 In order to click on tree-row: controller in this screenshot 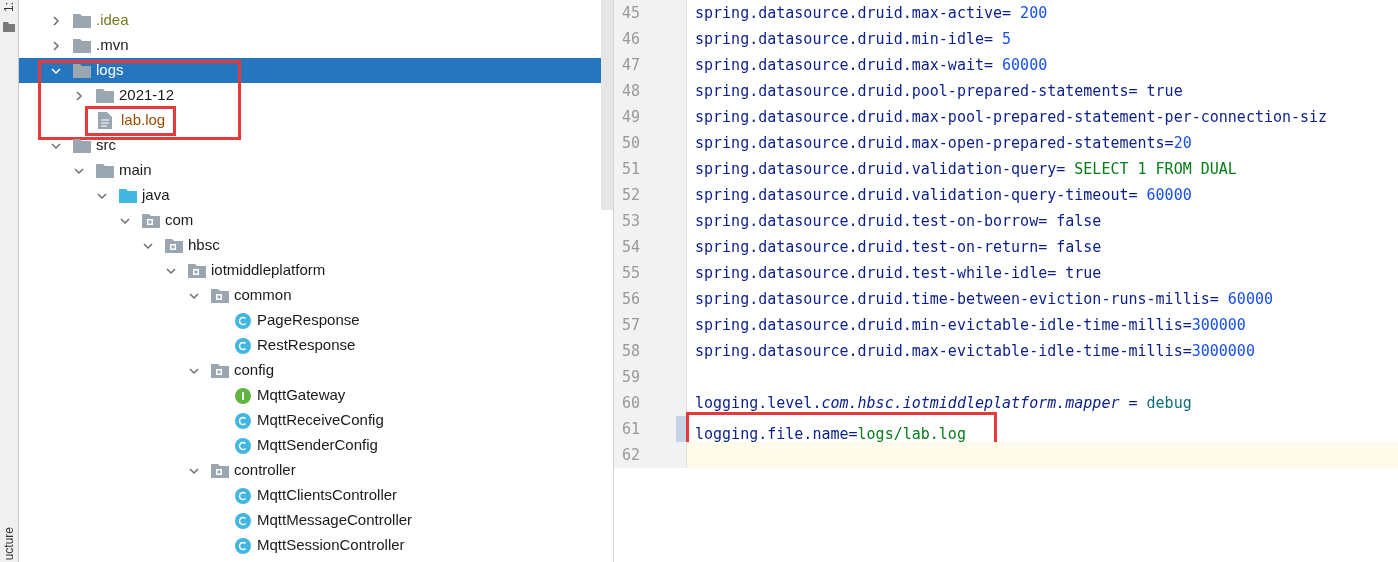, I will do `click(310, 470)`.